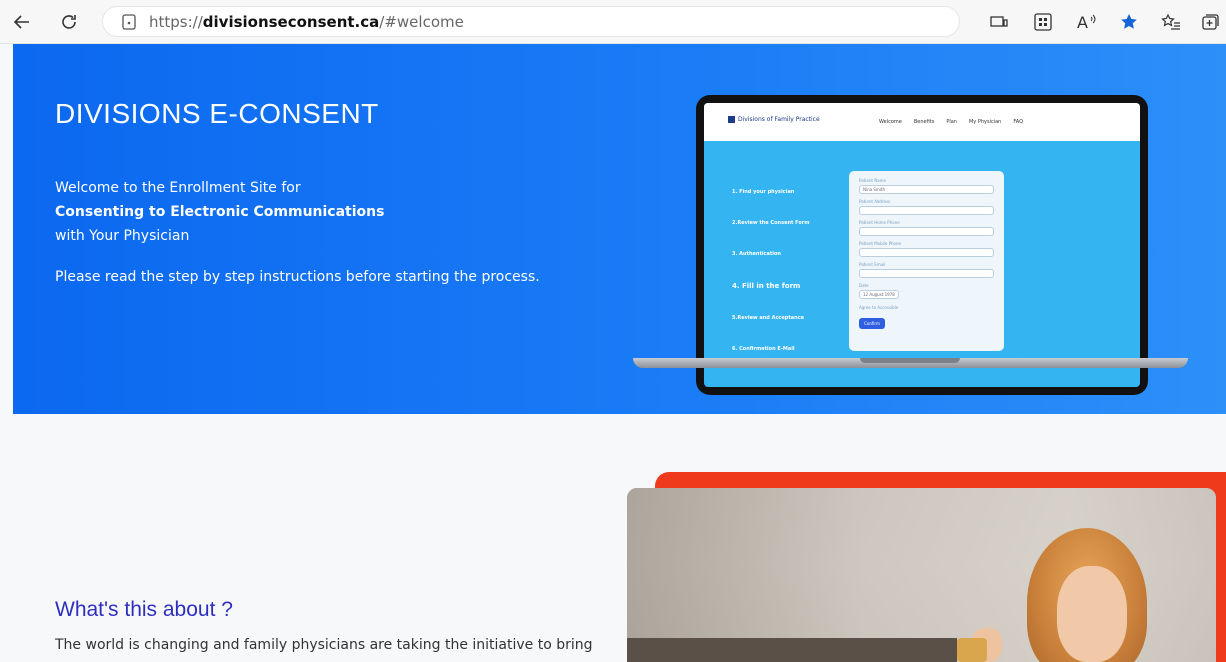 This screenshot has height=662, width=1226. Describe the element at coordinates (1171, 22) in the screenshot. I see `favorites-list-icon` at that location.